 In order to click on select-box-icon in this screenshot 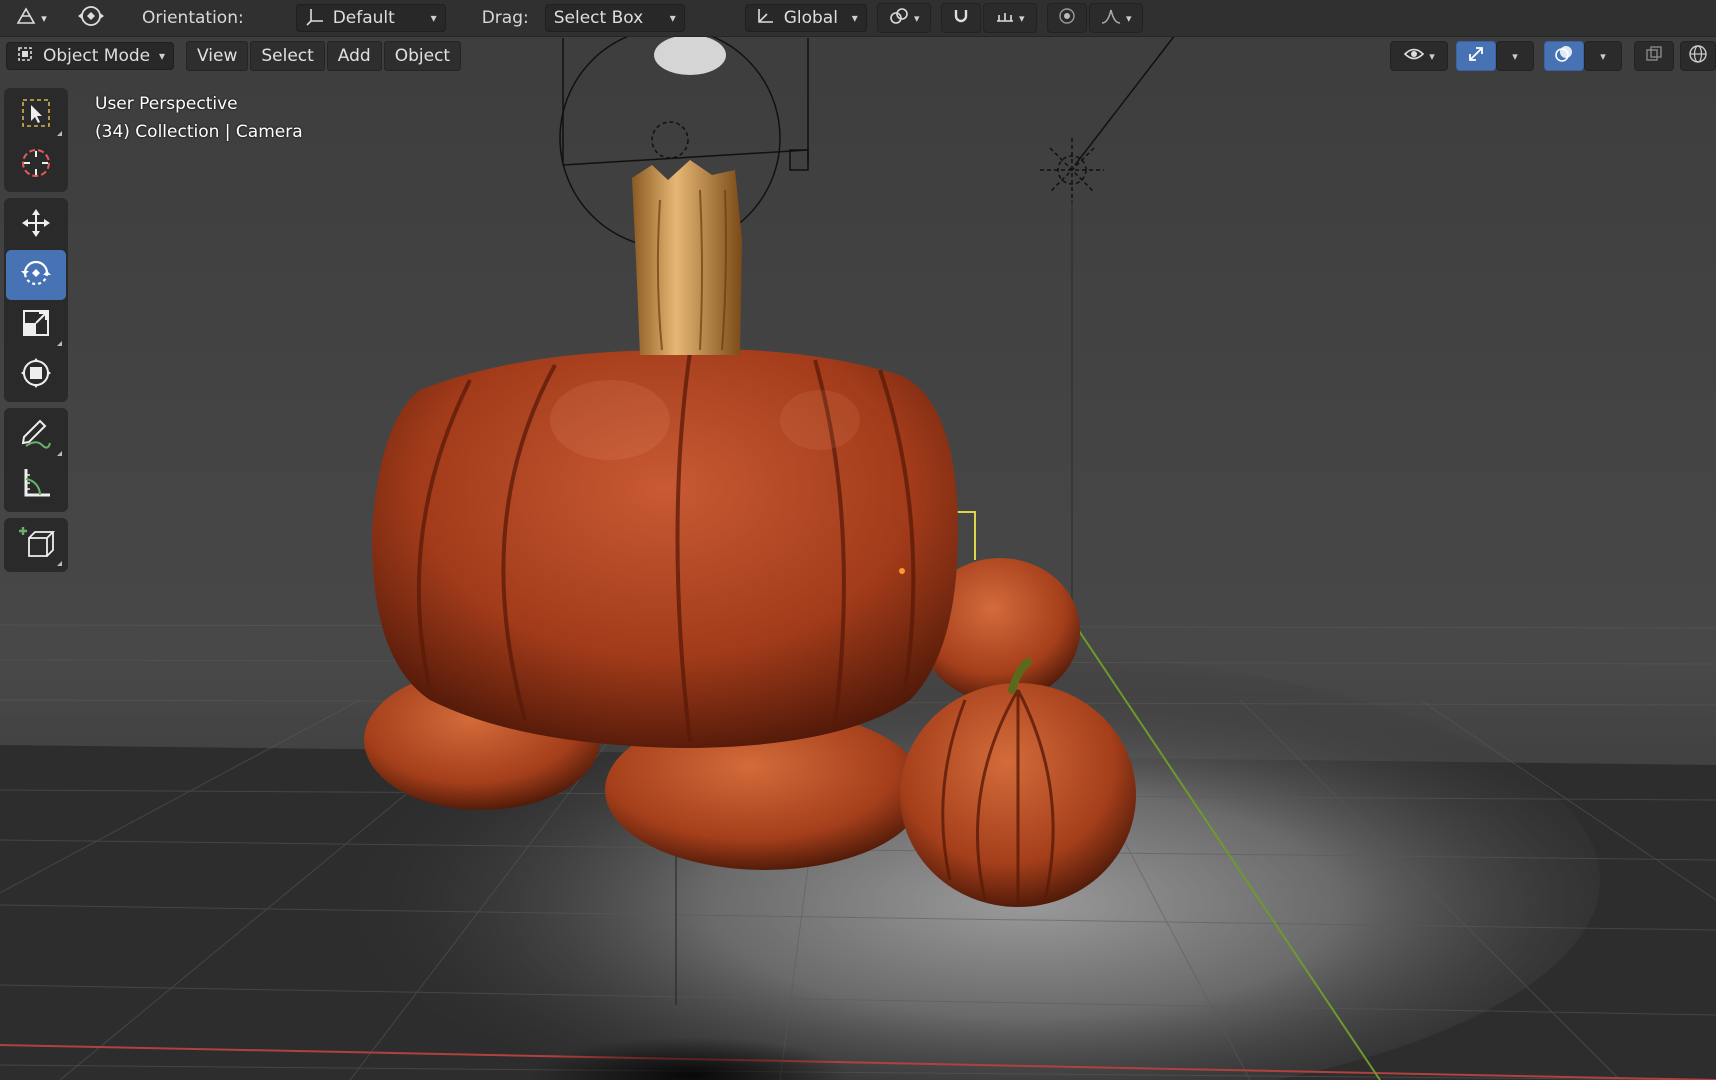, I will do `click(36, 115)`.